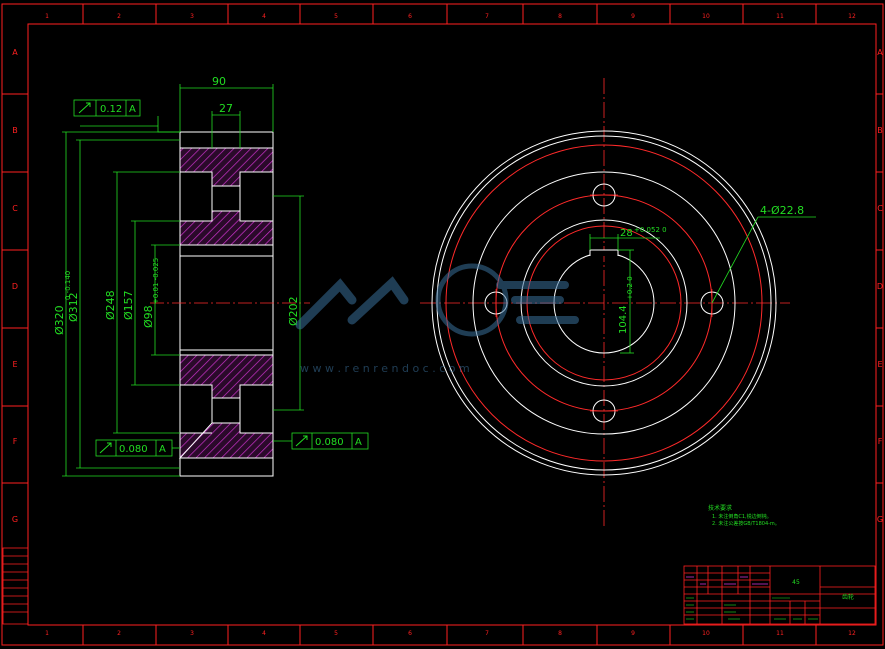 This screenshot has height=649, width=885. I want to click on title-block-material: 45, so click(796, 582).